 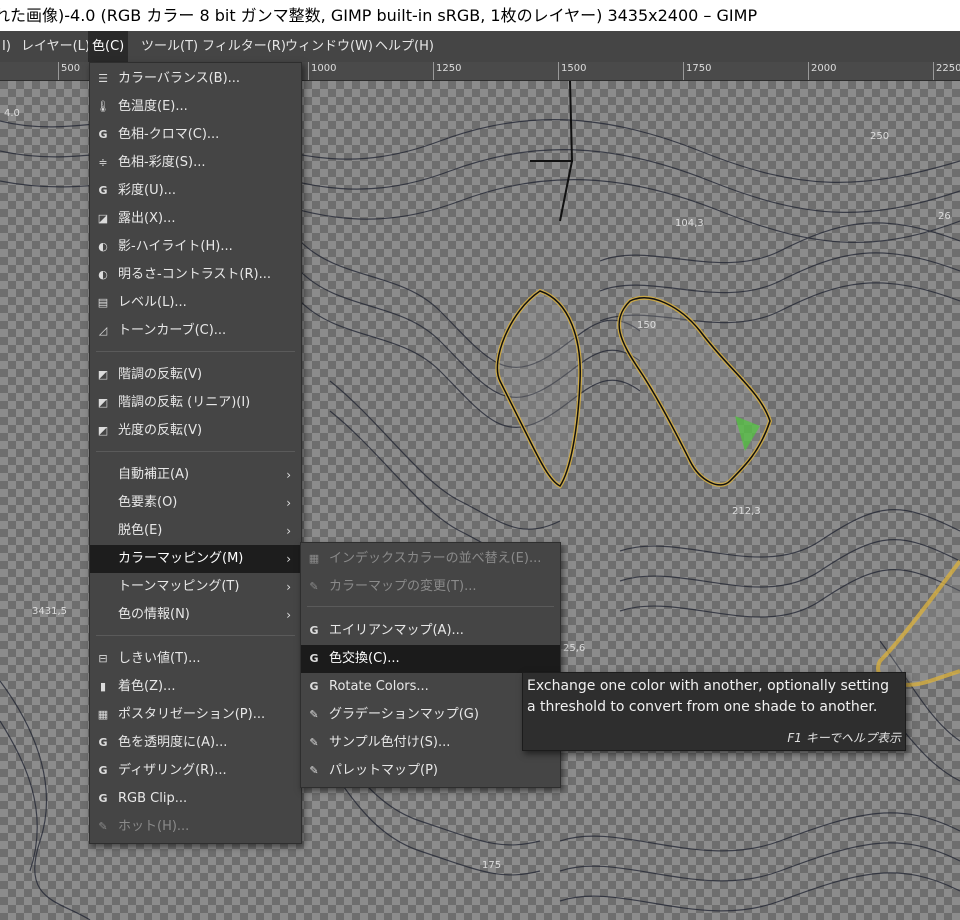 I want to click on ruler-label: 1750, so click(x=699, y=68).